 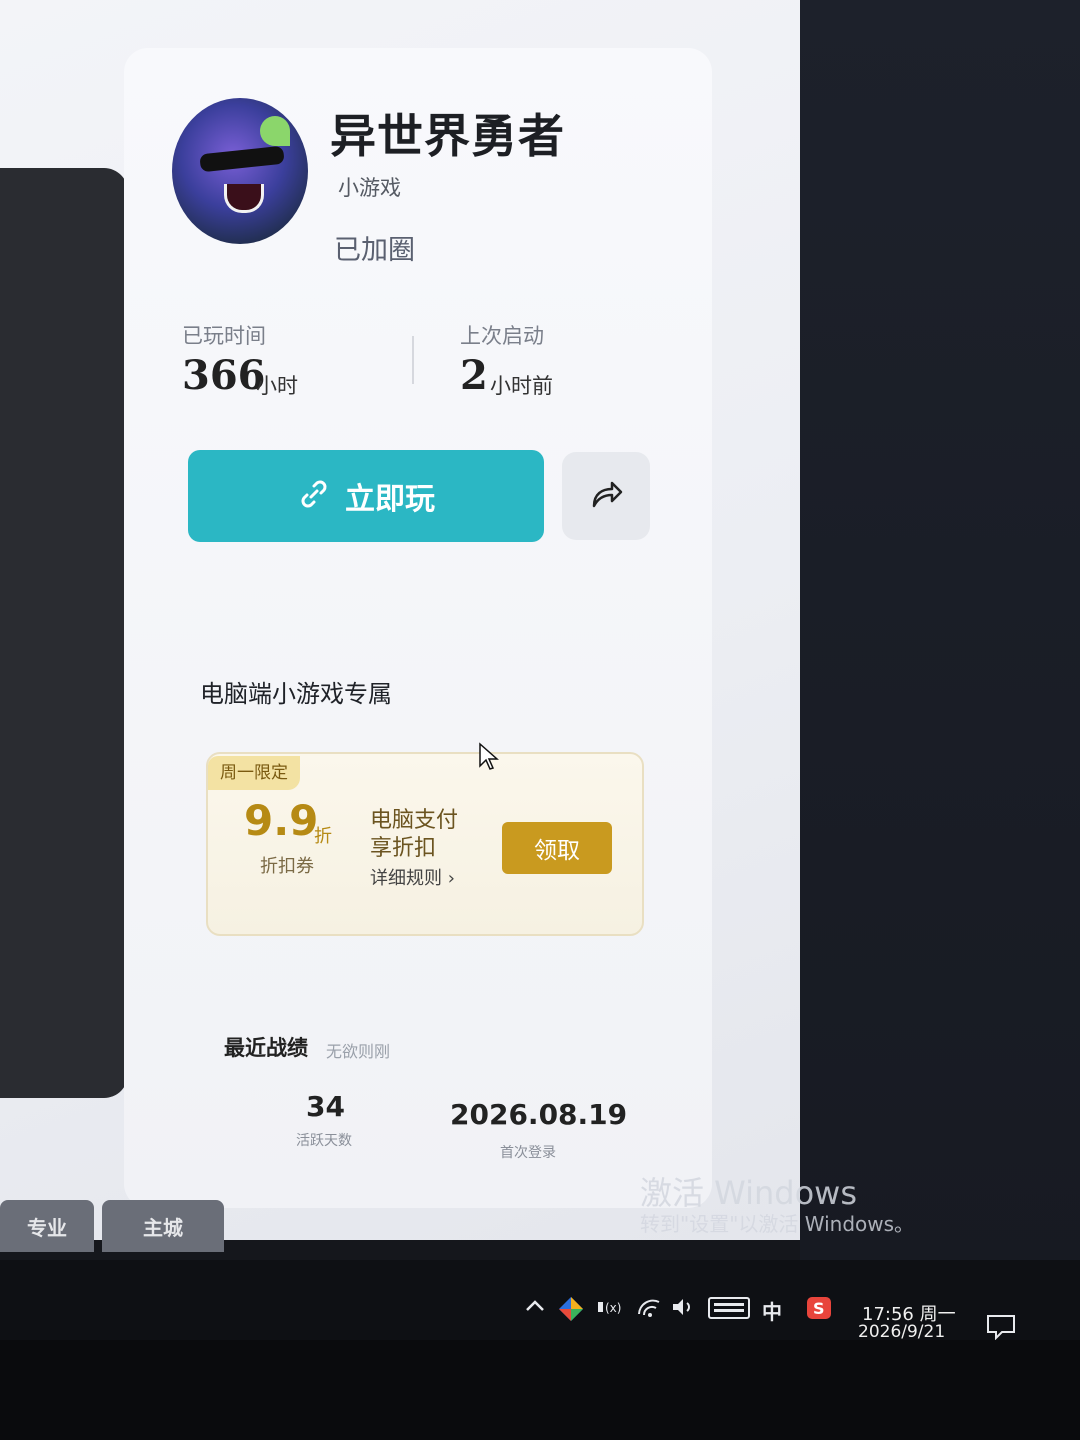 What do you see at coordinates (729, 1310) in the screenshot?
I see `keyboard-icon` at bounding box center [729, 1310].